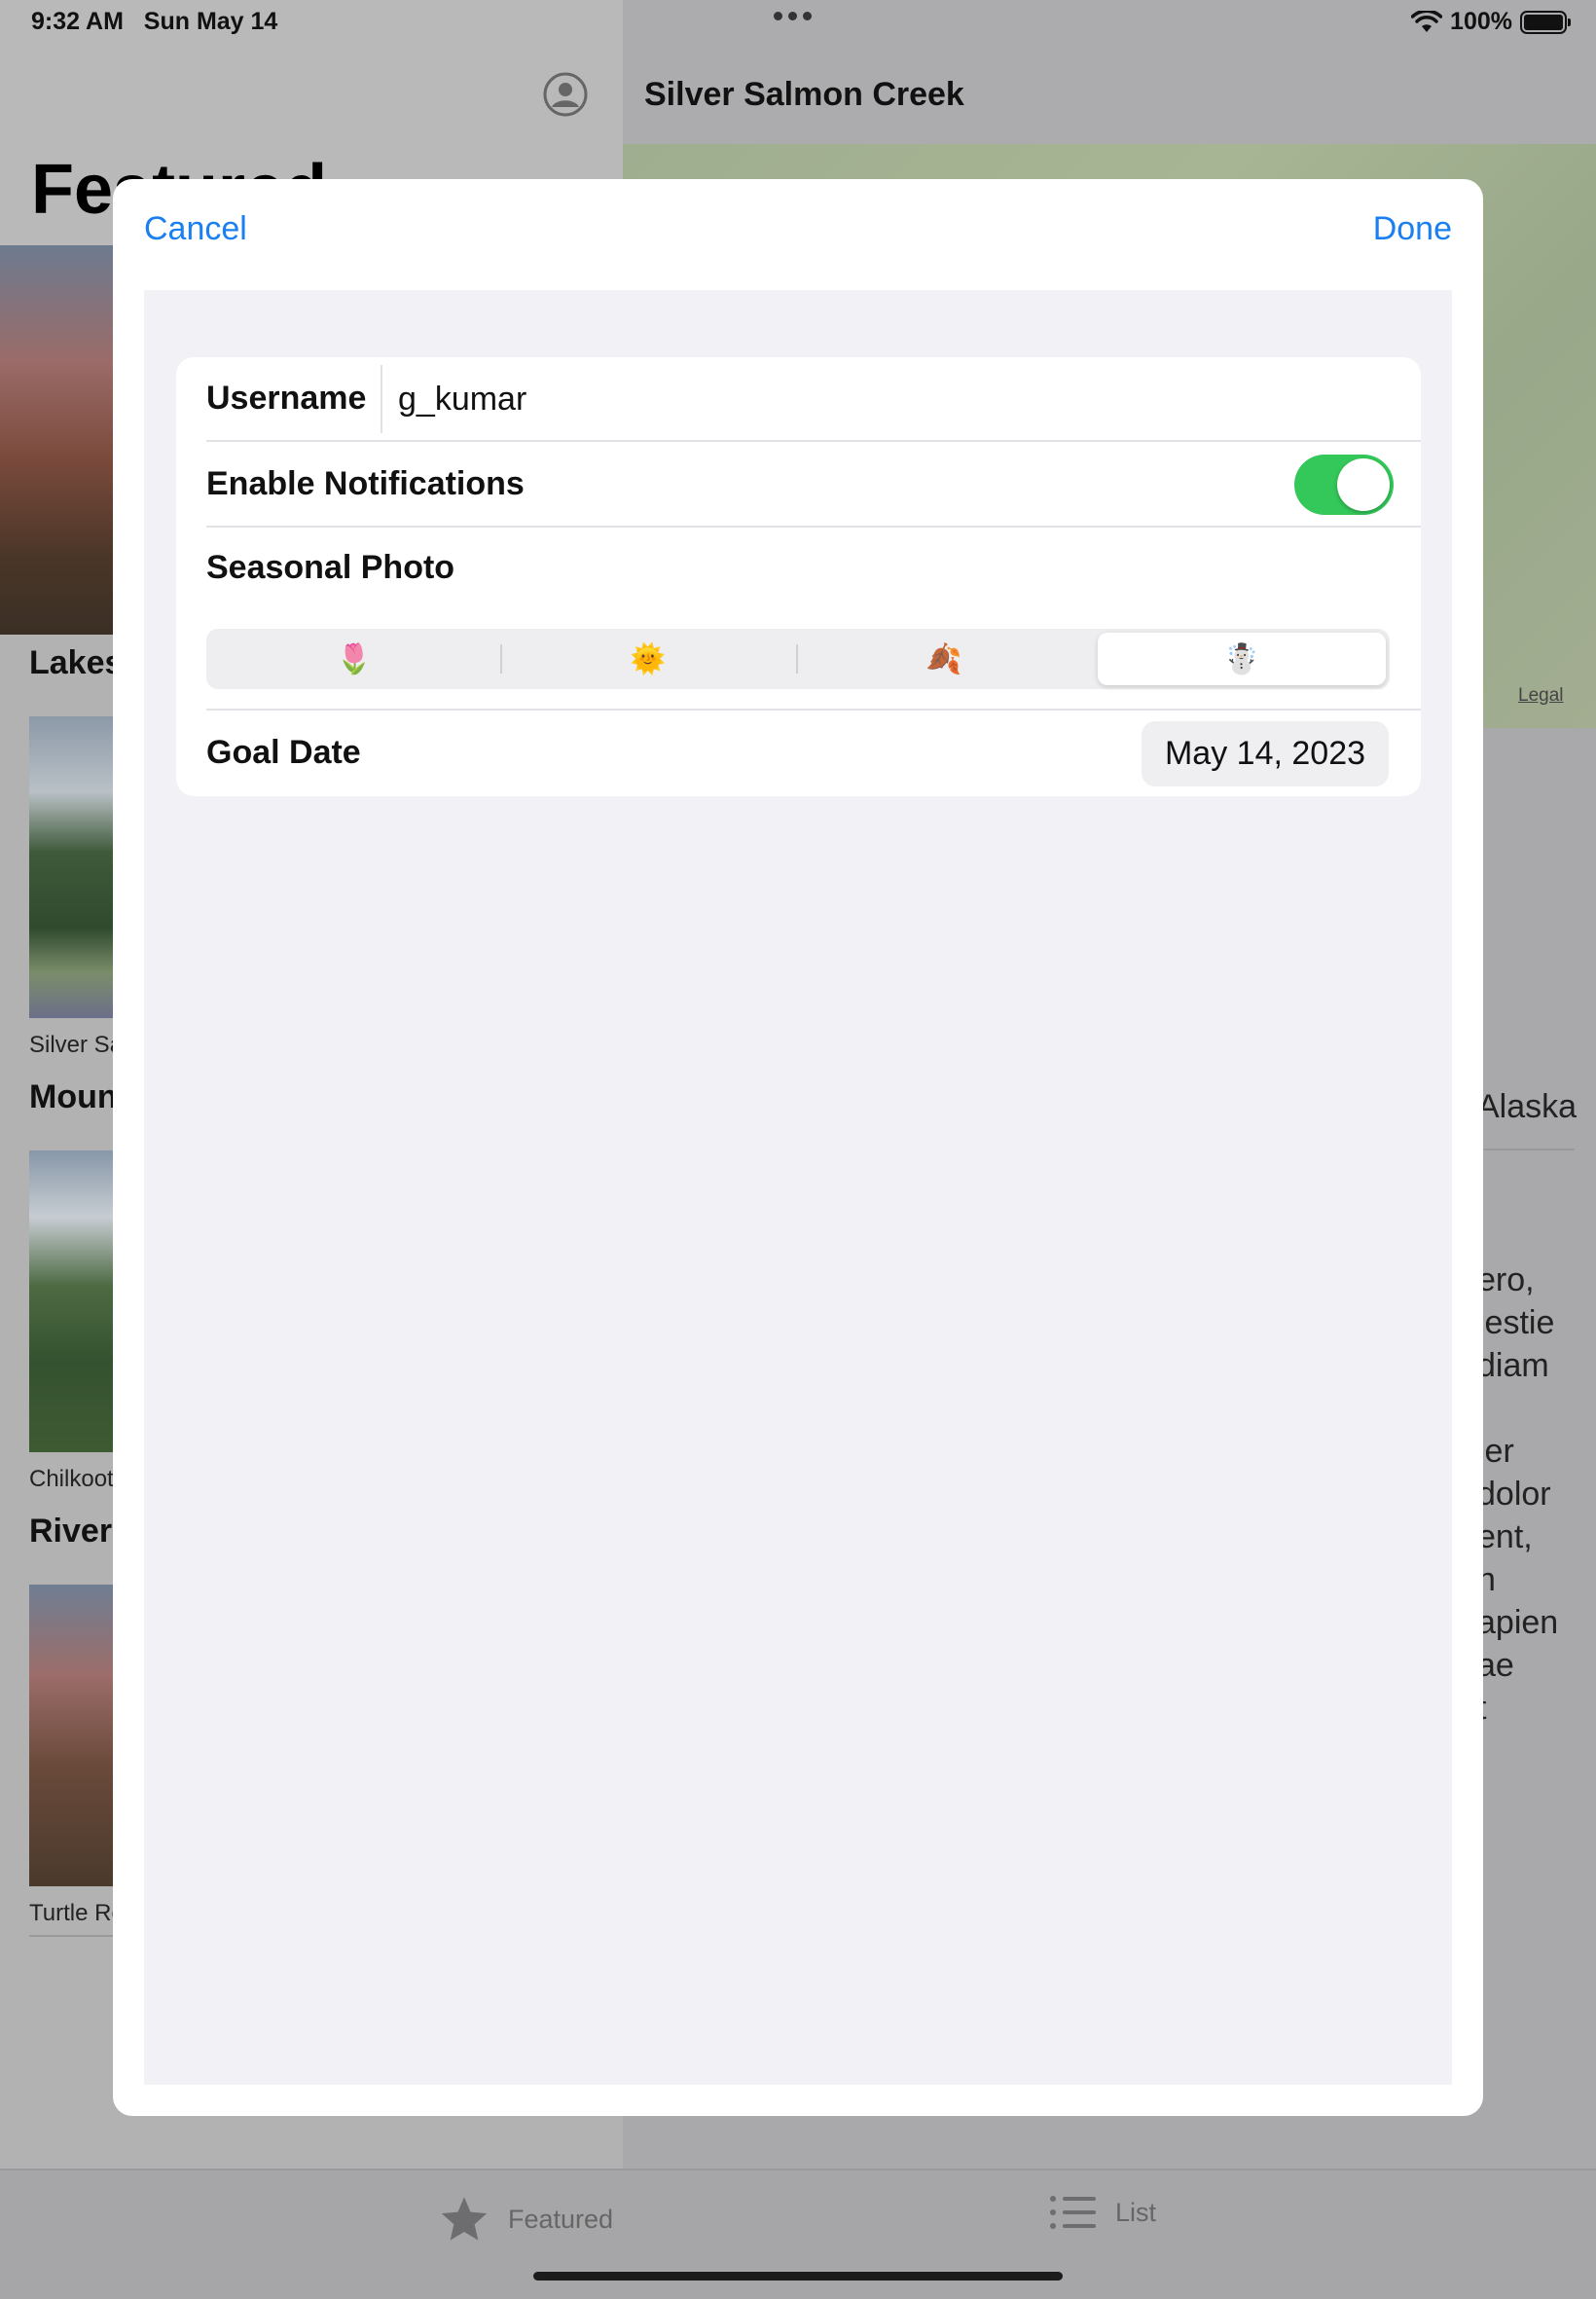 This screenshot has width=1596, height=2299. I want to click on star-icon, so click(465, 2219).